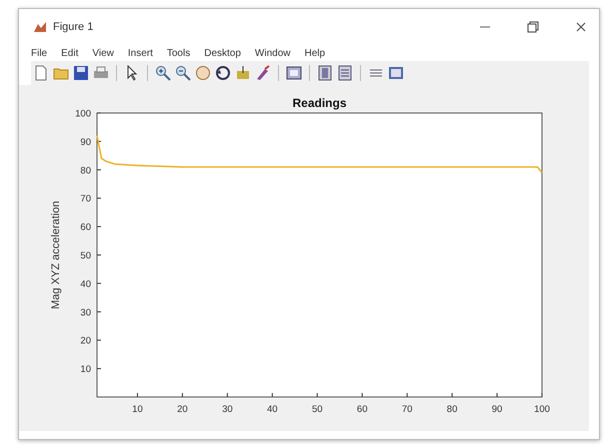  I want to click on axis-label: Mag XYZ acceleration, so click(56, 255).